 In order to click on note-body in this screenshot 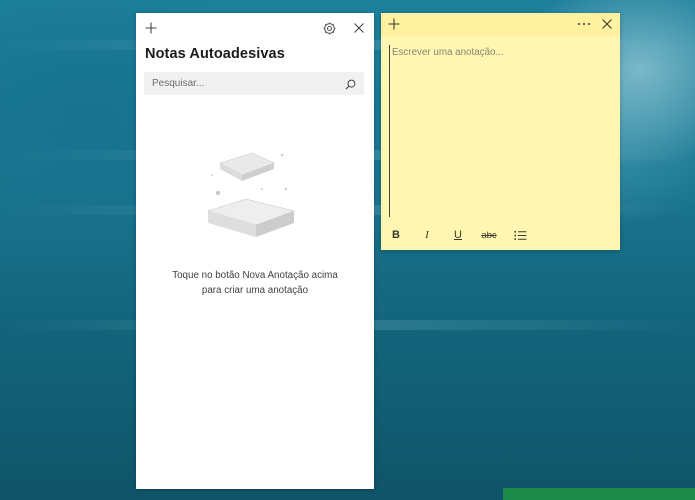, I will do `click(500, 128)`.